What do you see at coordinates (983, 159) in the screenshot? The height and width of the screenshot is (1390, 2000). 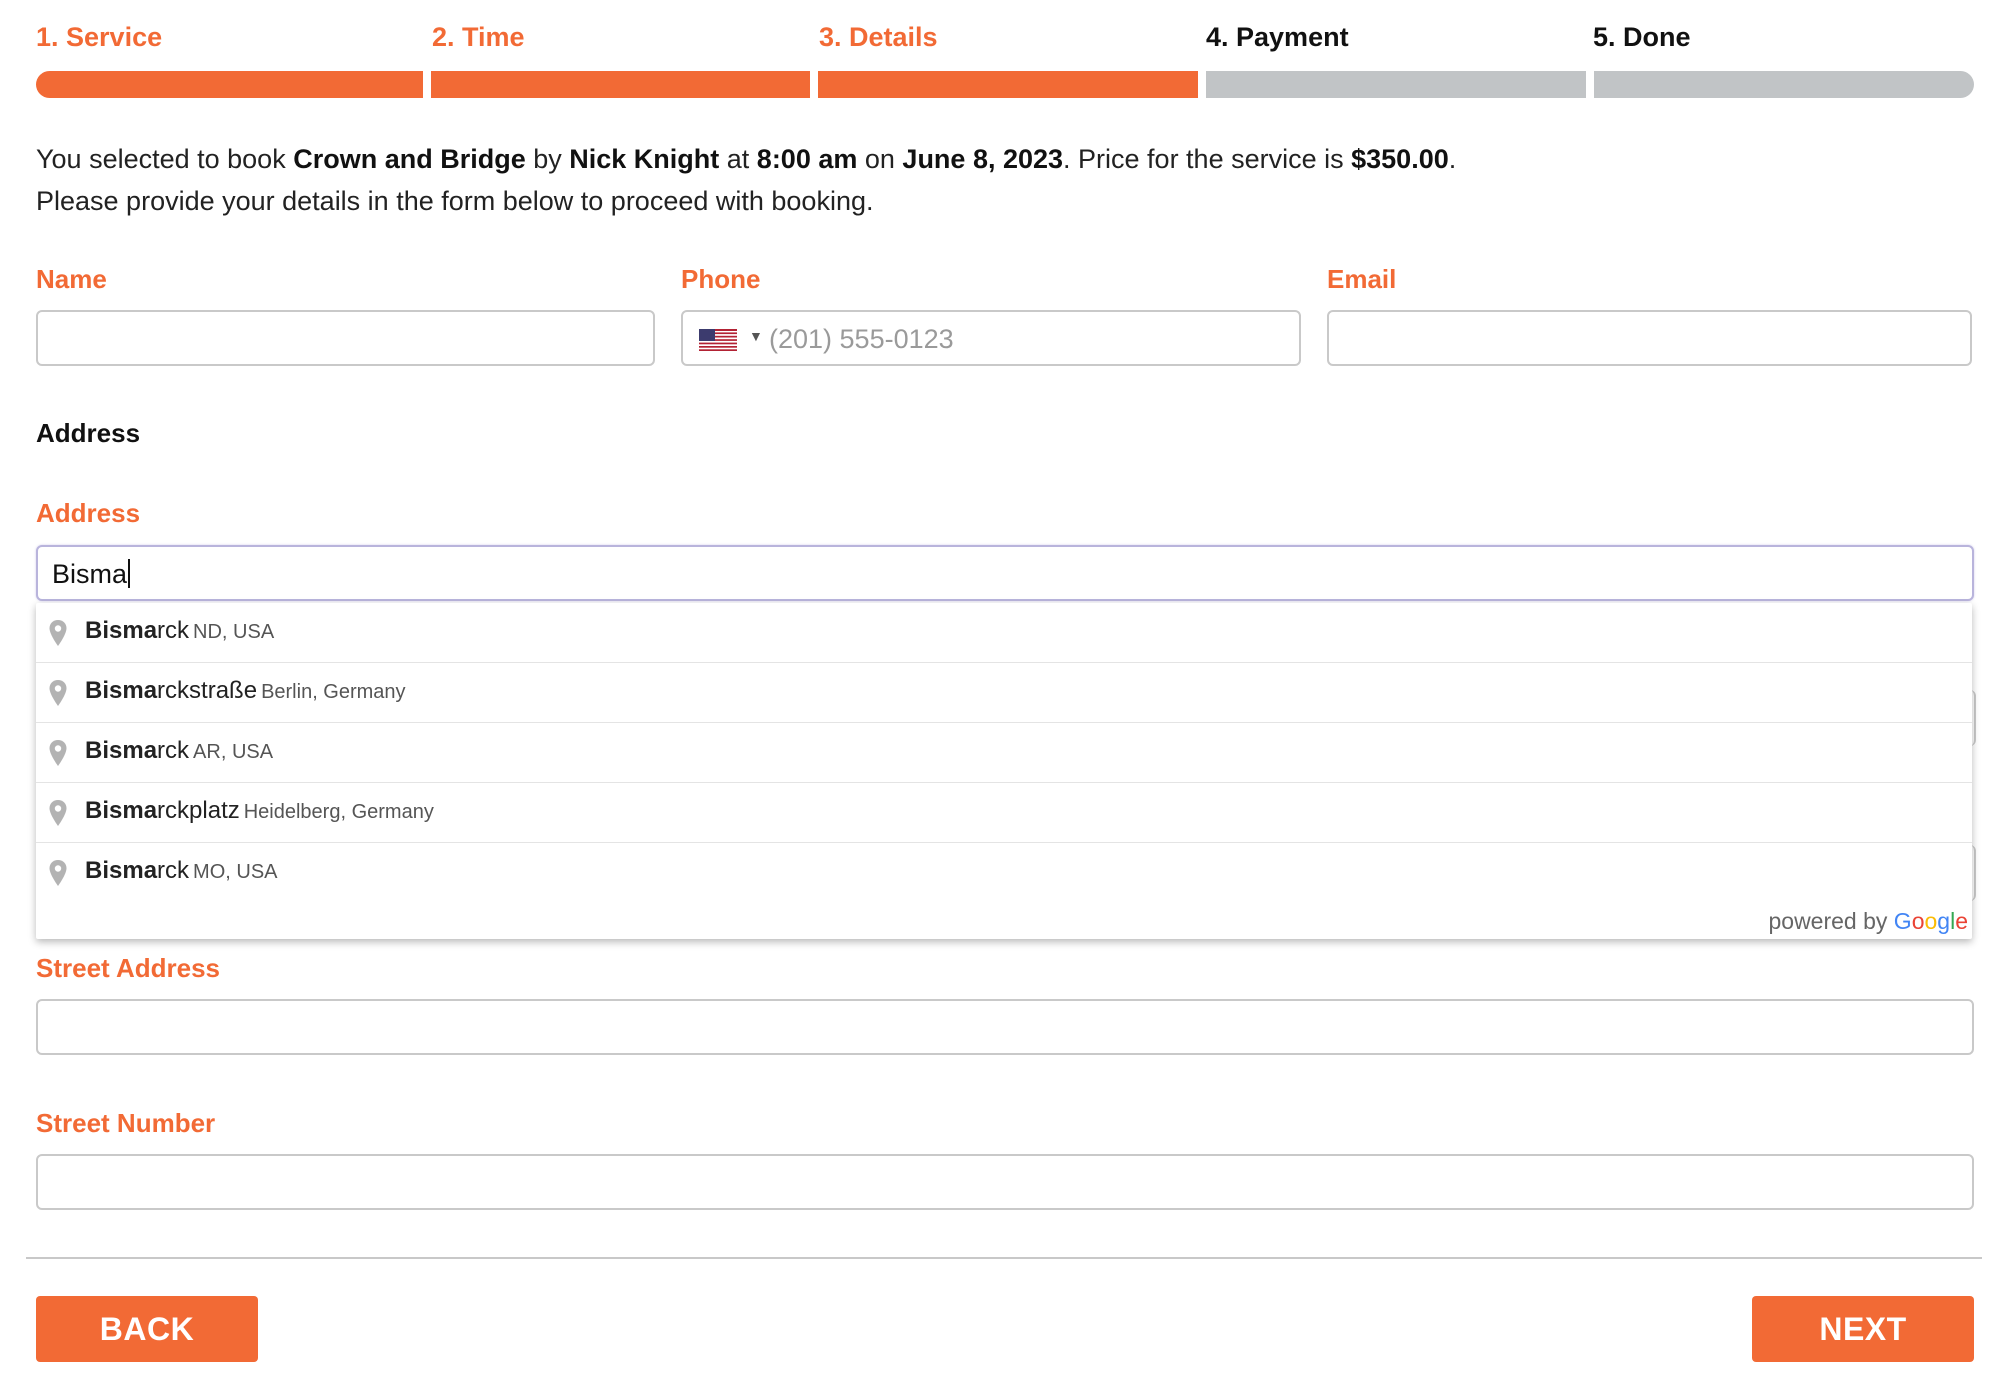 I see `booking-date: June 8, 2023` at bounding box center [983, 159].